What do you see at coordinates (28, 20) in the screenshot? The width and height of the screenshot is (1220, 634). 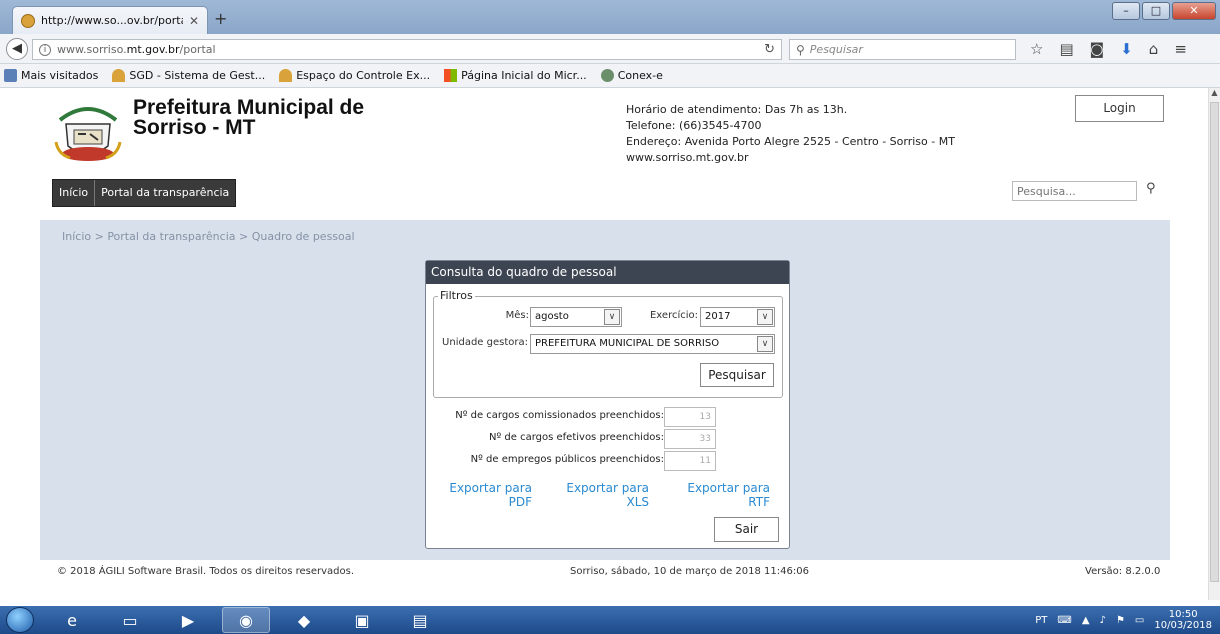 I see `site-favicon-icon` at bounding box center [28, 20].